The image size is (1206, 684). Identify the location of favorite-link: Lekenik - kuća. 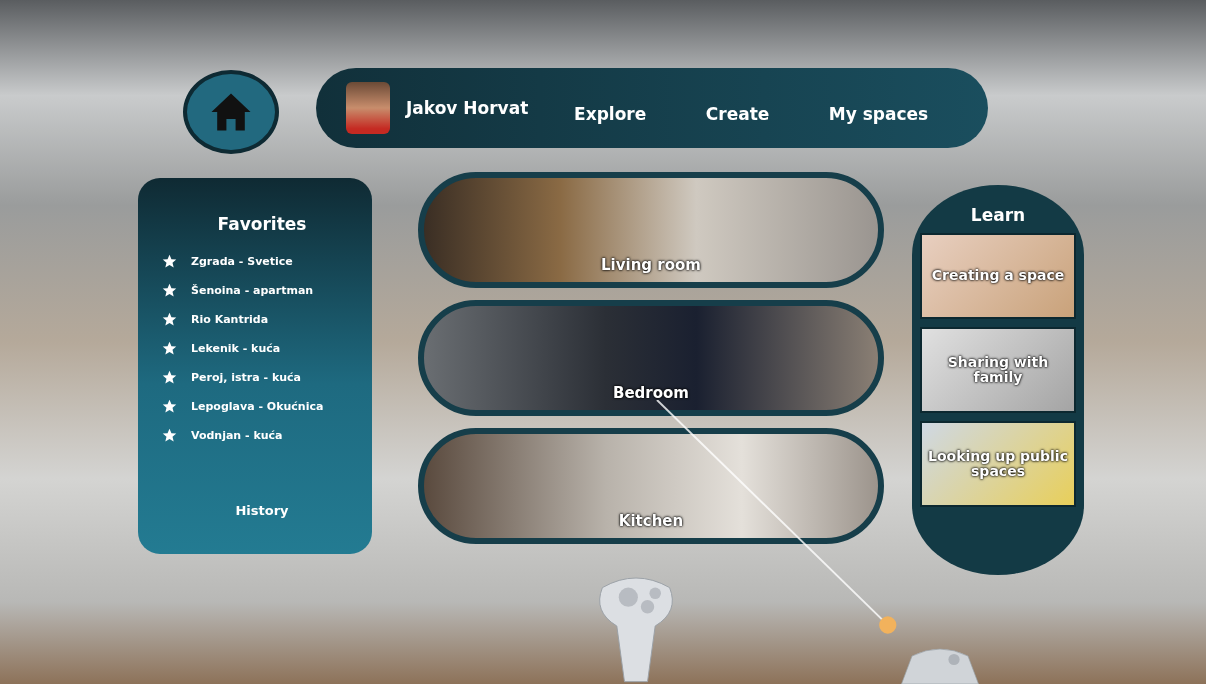
(236, 348).